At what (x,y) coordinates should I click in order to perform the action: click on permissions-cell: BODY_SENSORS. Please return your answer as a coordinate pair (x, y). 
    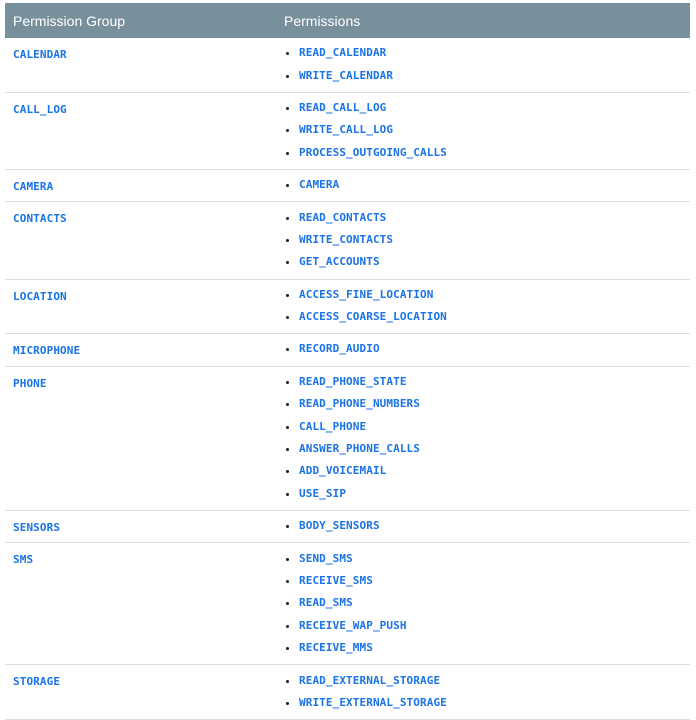
    Looking at the image, I should click on (487, 526).